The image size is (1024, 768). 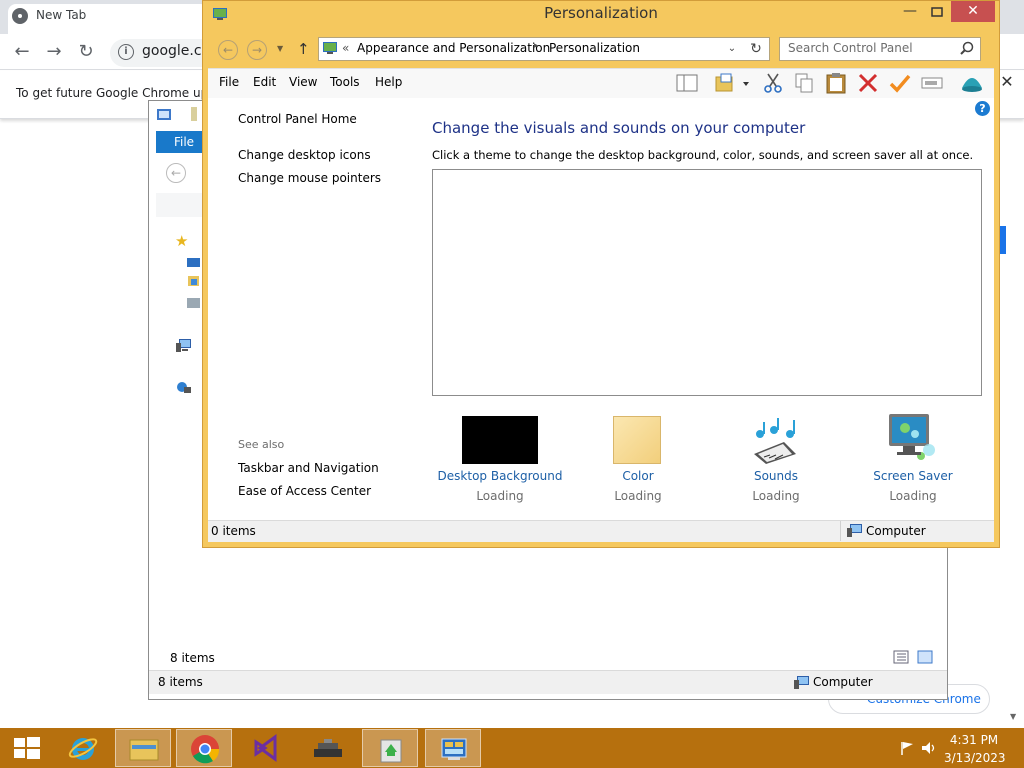 What do you see at coordinates (776, 496) in the screenshot?
I see `sounds-status: Loading` at bounding box center [776, 496].